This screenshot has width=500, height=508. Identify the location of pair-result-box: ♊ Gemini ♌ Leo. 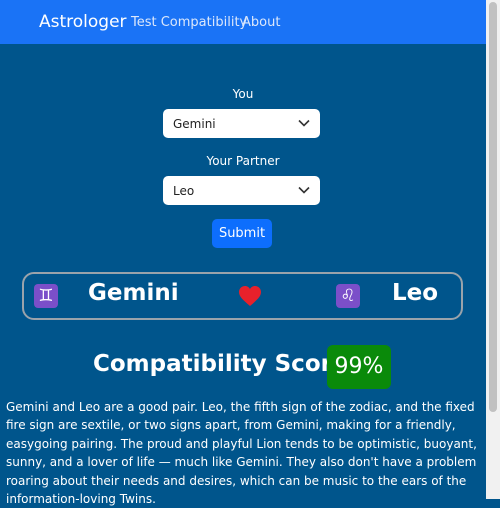
(242, 296).